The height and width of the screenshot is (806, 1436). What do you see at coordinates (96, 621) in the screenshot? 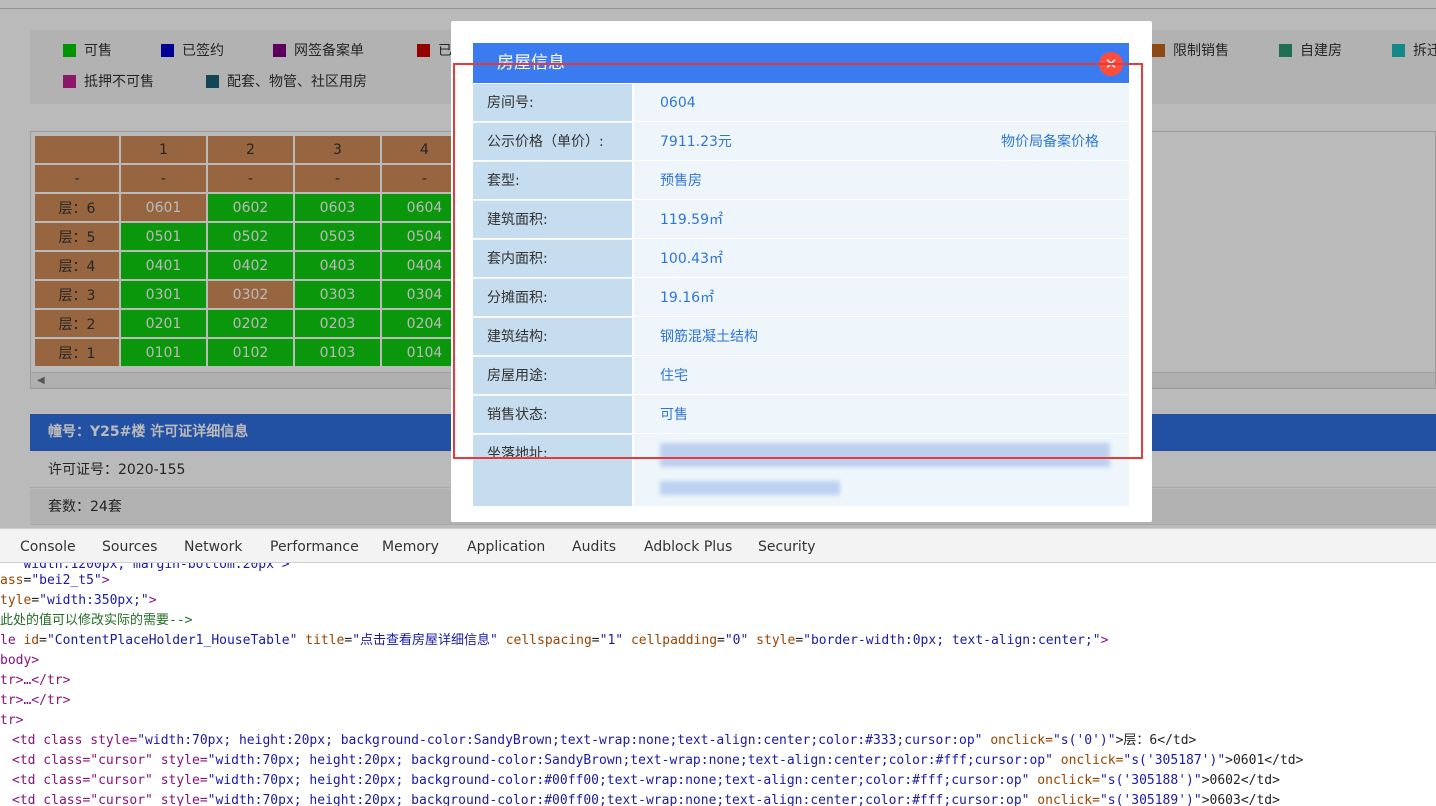
I see `code-comment: 此处的值可以修改实际的需要-->` at bounding box center [96, 621].